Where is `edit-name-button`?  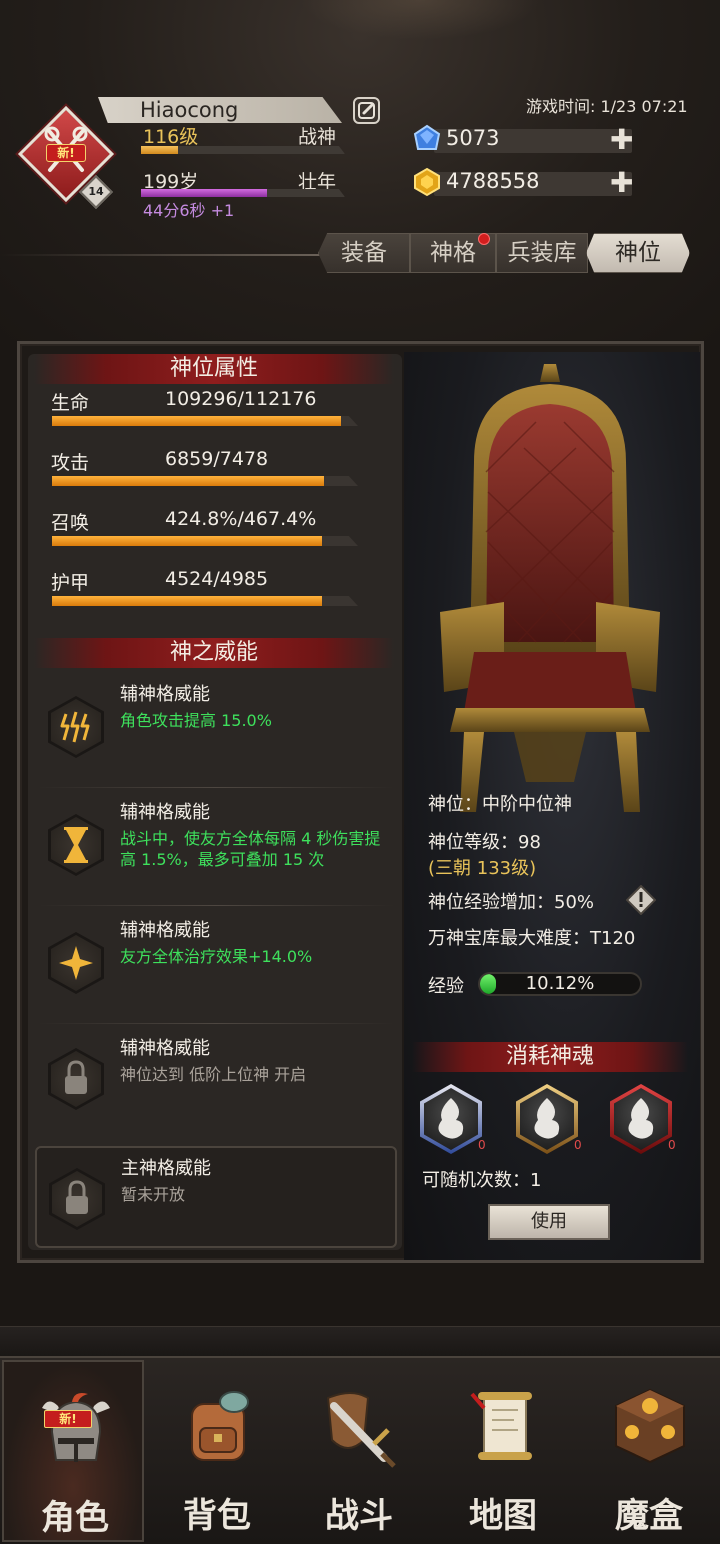 edit-name-button is located at coordinates (366, 110).